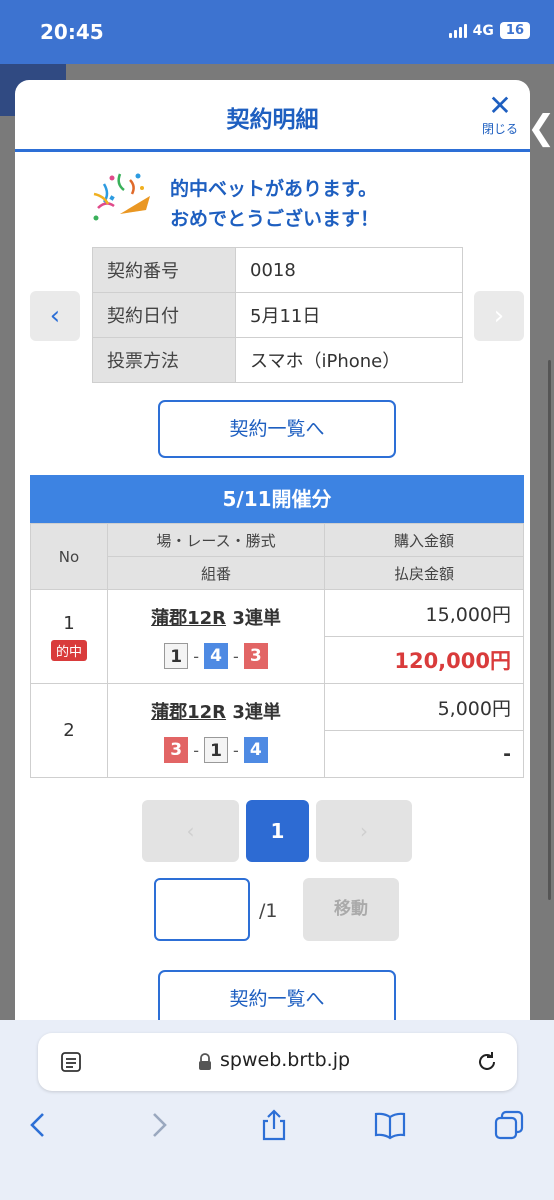 The height and width of the screenshot is (1200, 554). What do you see at coordinates (275, 219) in the screenshot?
I see `hit-message-line2: おめでとうございます！` at bounding box center [275, 219].